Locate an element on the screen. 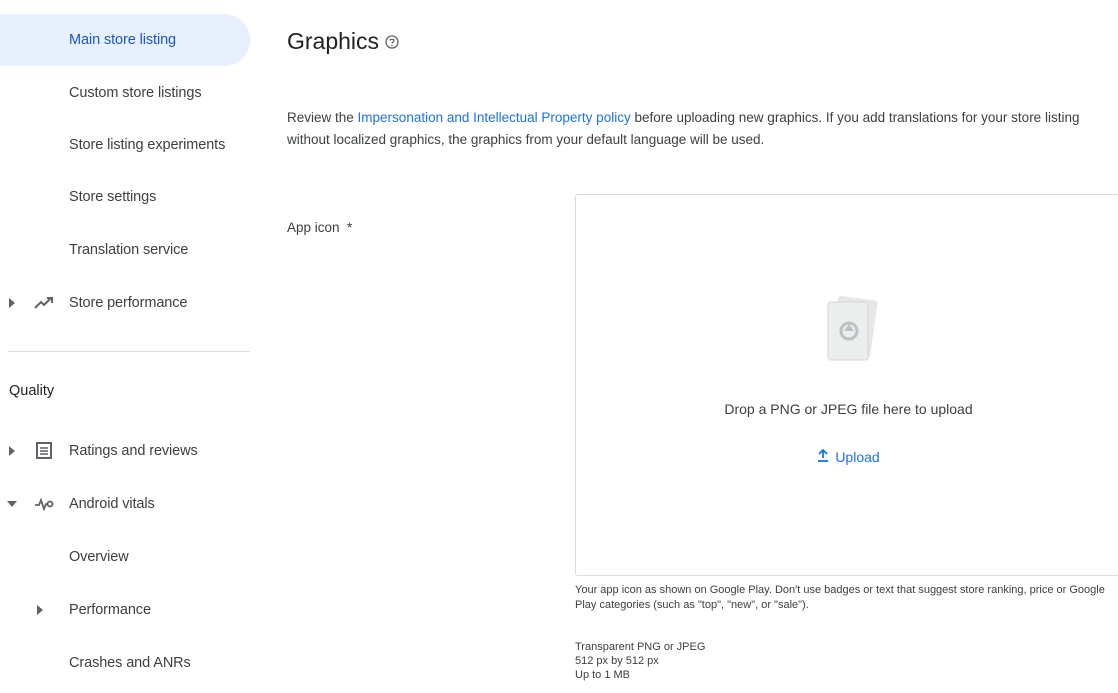 This screenshot has height=693, width=1118. app-icon-label: App icon * is located at coordinates (320, 227).